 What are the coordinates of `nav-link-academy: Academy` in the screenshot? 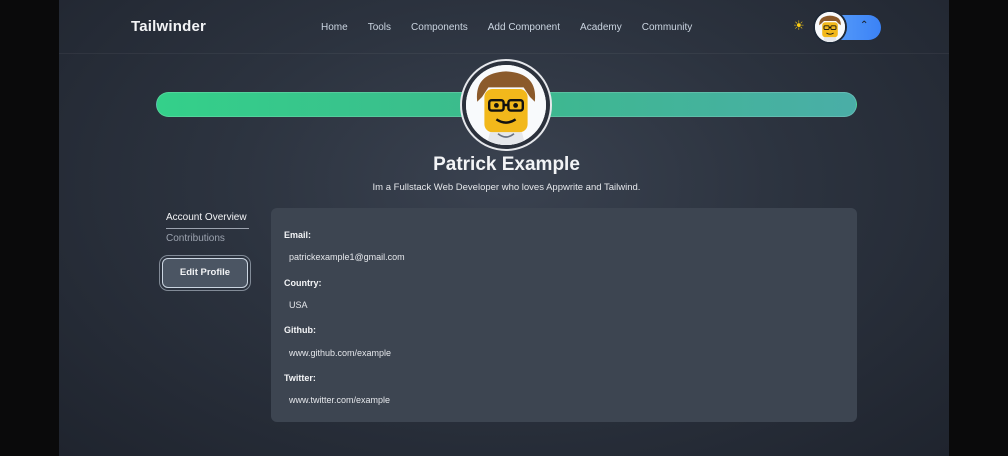 It's located at (601, 27).